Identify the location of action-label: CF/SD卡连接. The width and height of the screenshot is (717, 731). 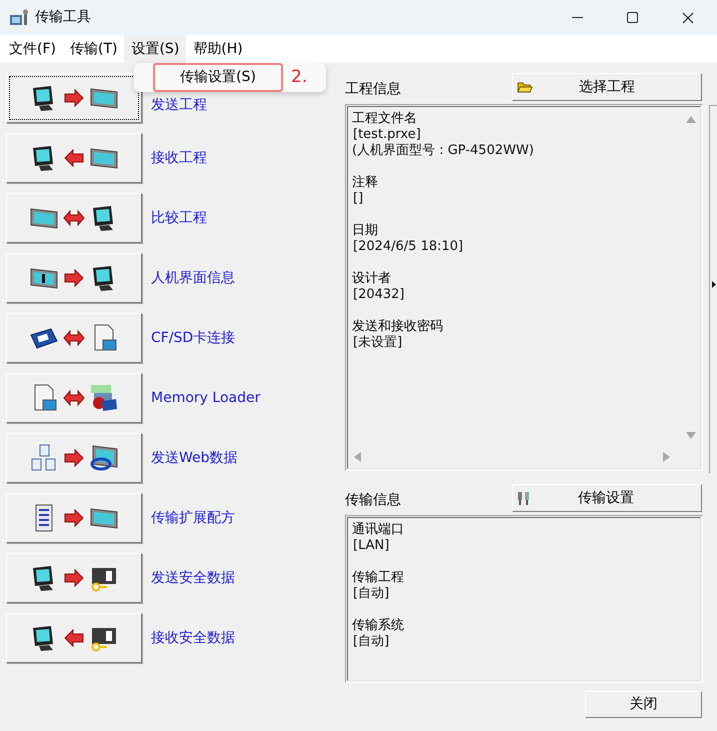
(193, 338).